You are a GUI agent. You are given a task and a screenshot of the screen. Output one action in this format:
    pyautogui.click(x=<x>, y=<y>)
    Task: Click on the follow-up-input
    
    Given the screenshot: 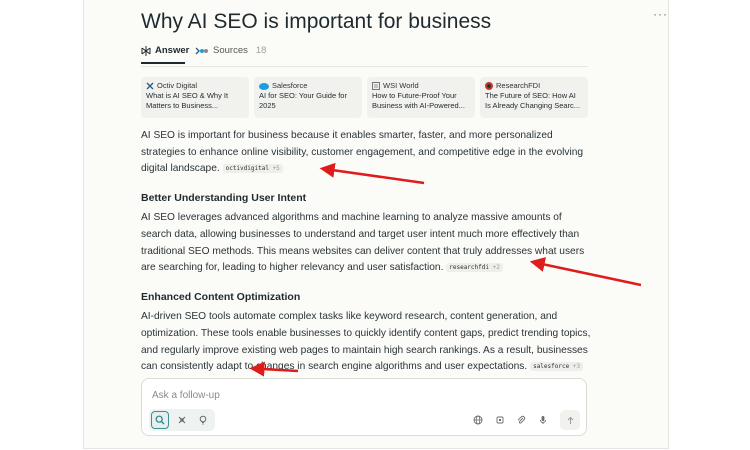 What is the action you would take?
    pyautogui.click(x=302, y=395)
    